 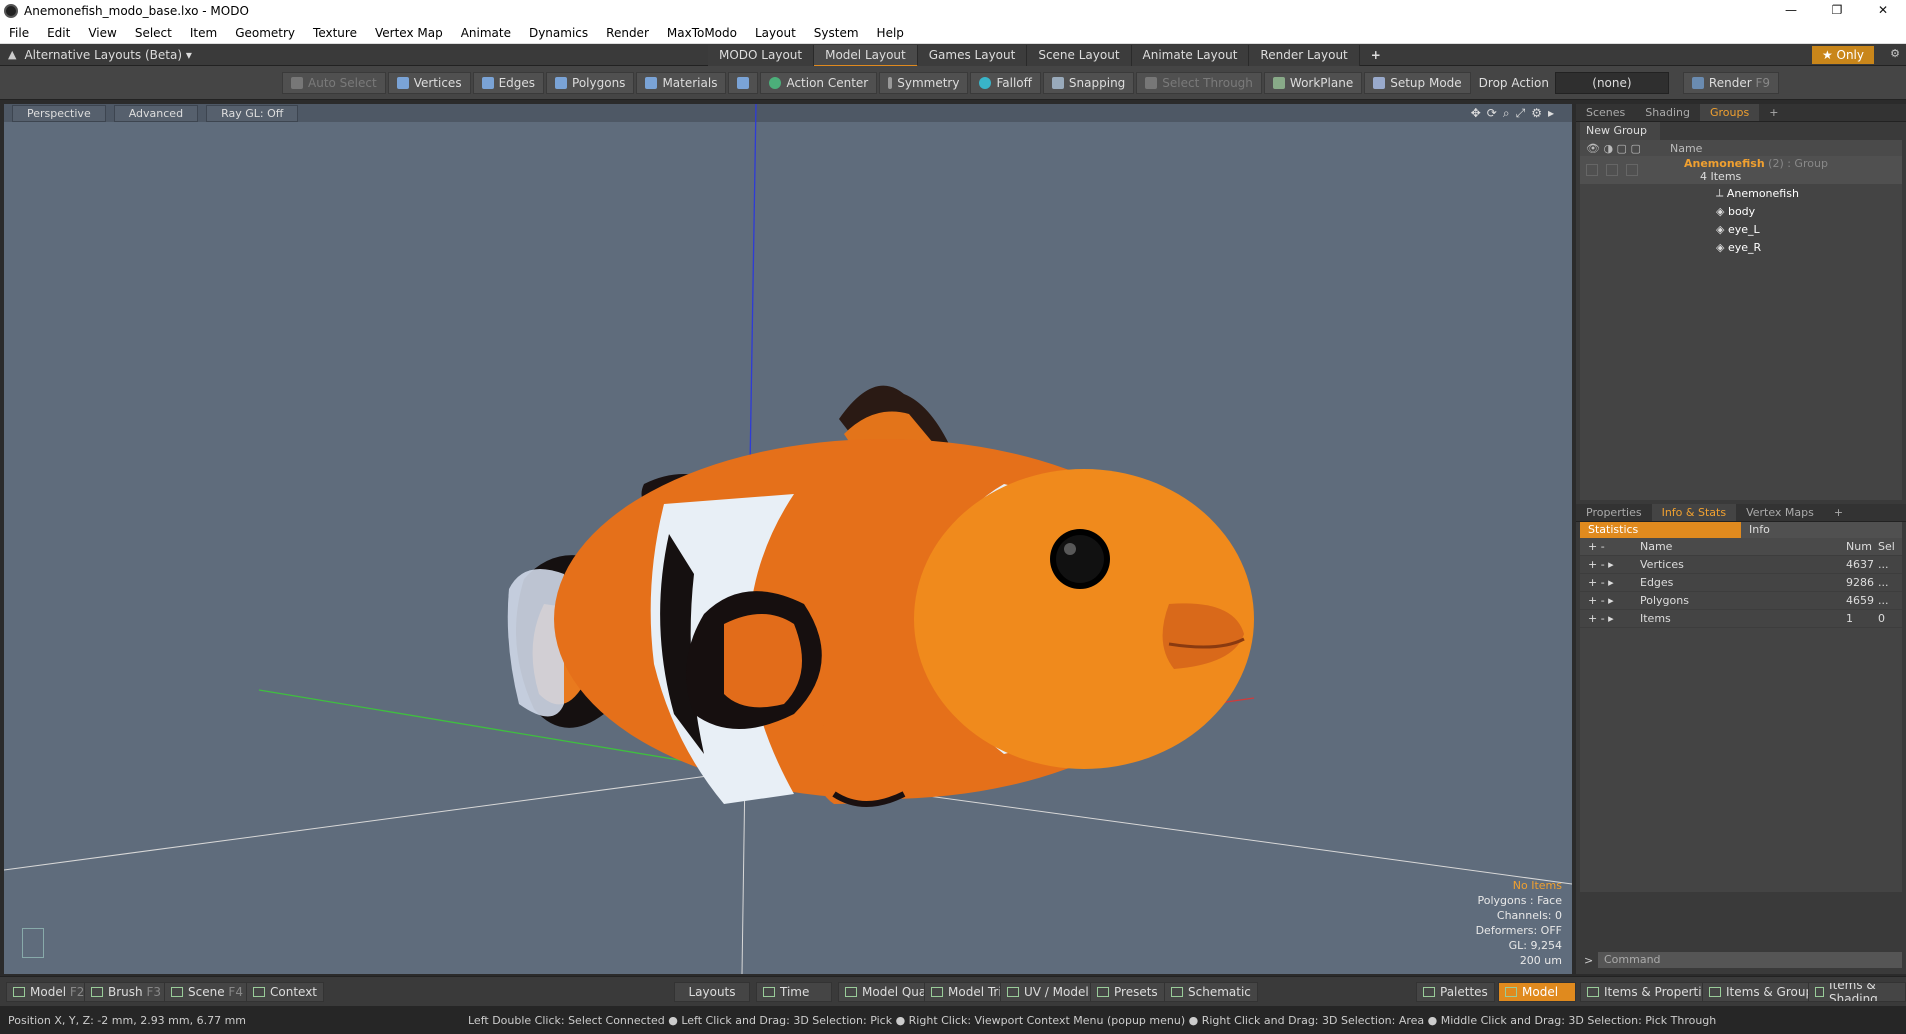 What do you see at coordinates (1895, 53) in the screenshot?
I see `gear-icon: ⚙` at bounding box center [1895, 53].